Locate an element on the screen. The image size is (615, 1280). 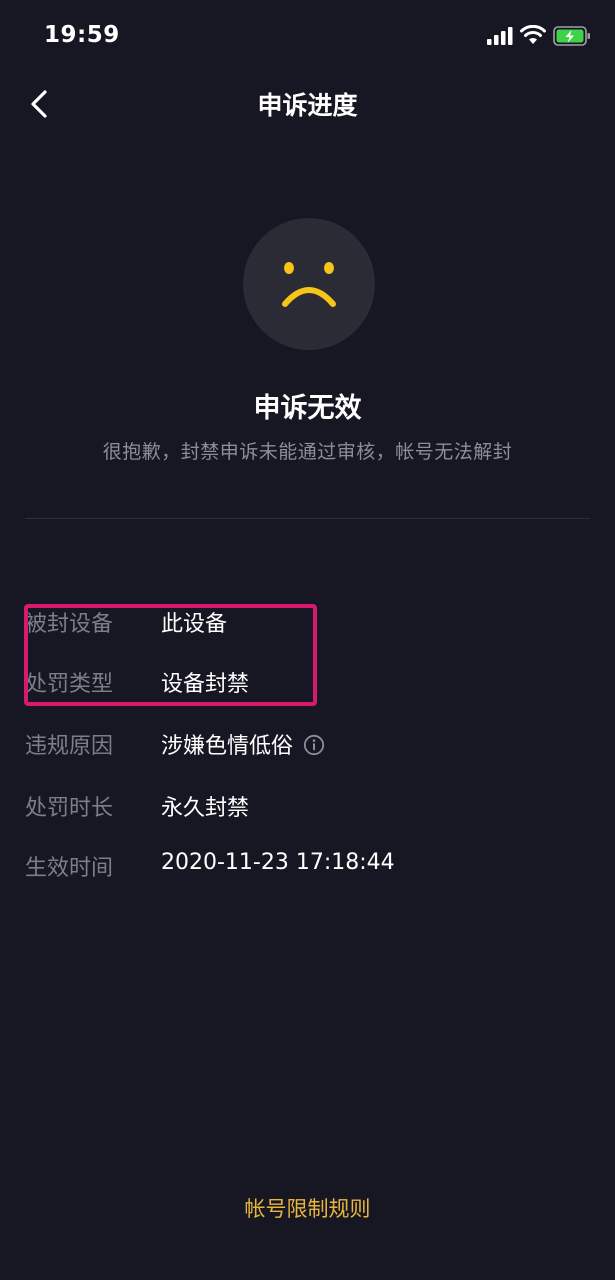
account-restriction-rules-link: 帐号限制规则 is located at coordinates (307, 1208).